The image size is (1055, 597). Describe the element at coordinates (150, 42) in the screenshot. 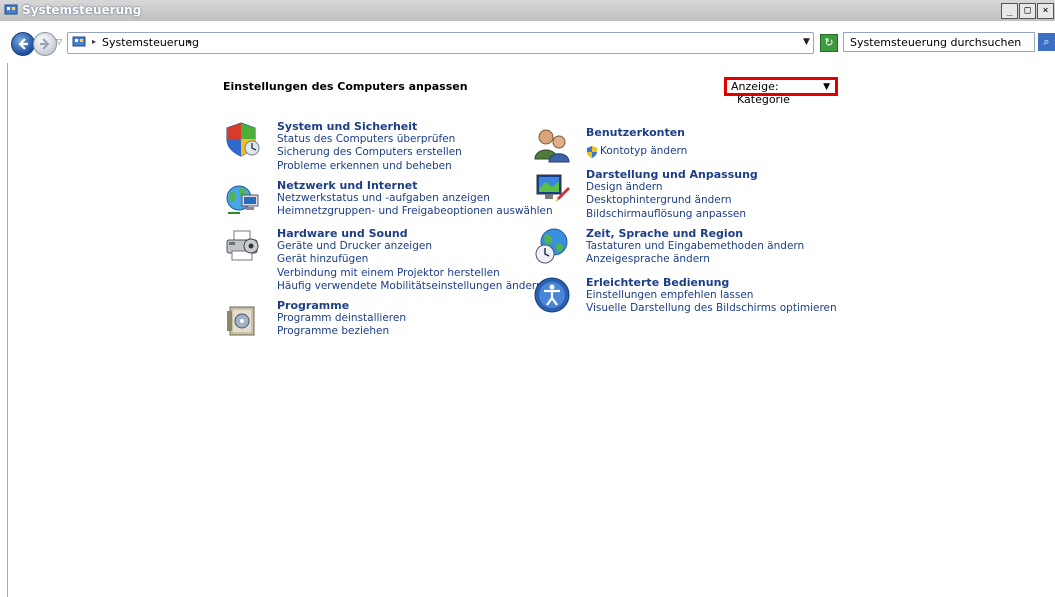

I see `breadcrumb-systemsteuerung: Systemsteuerung` at that location.